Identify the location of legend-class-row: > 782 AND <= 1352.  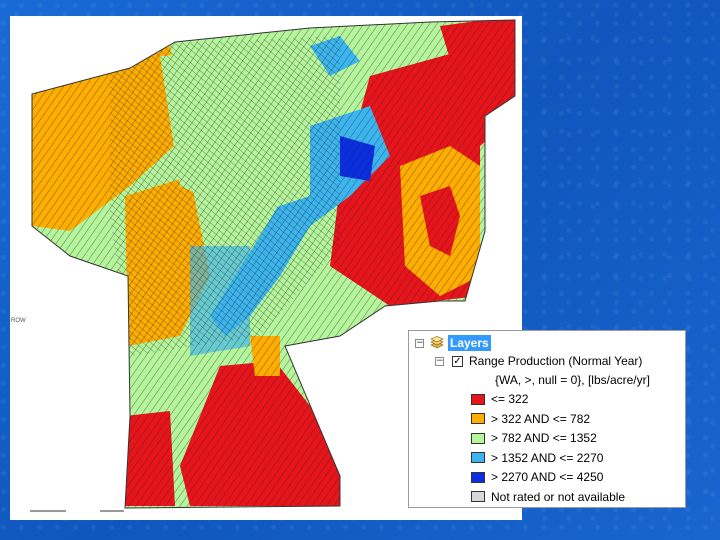
(534, 438).